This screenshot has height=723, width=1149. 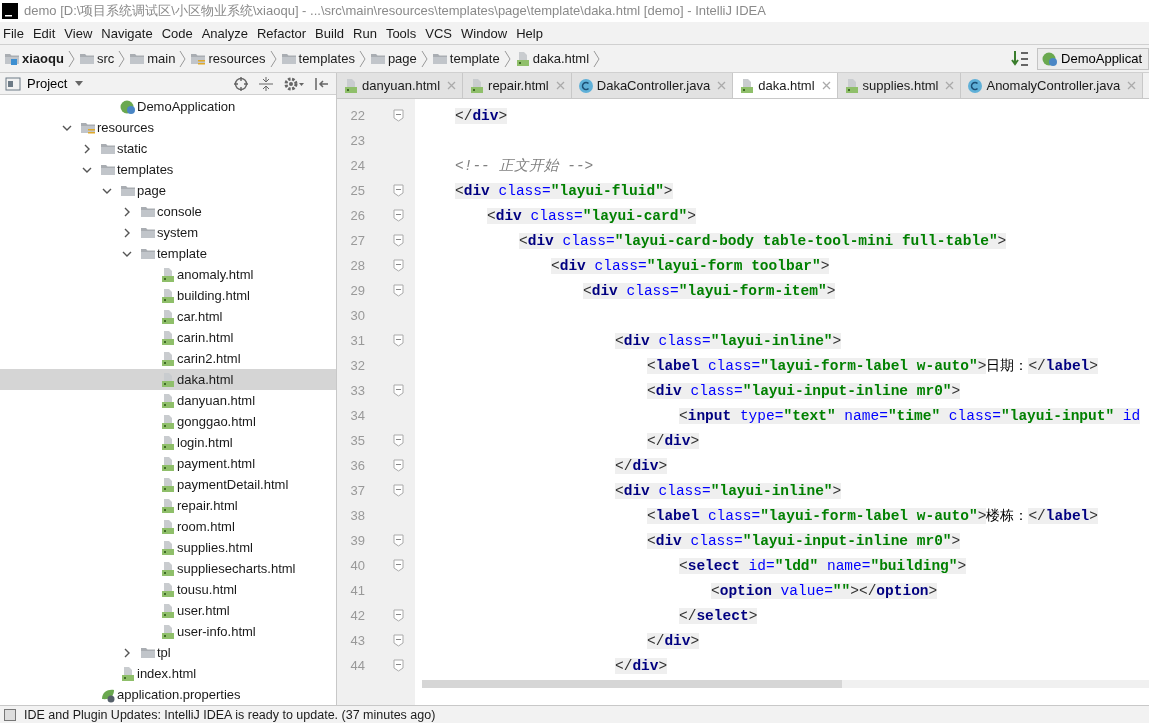 What do you see at coordinates (13, 33) in the screenshot?
I see `menu-item: File` at bounding box center [13, 33].